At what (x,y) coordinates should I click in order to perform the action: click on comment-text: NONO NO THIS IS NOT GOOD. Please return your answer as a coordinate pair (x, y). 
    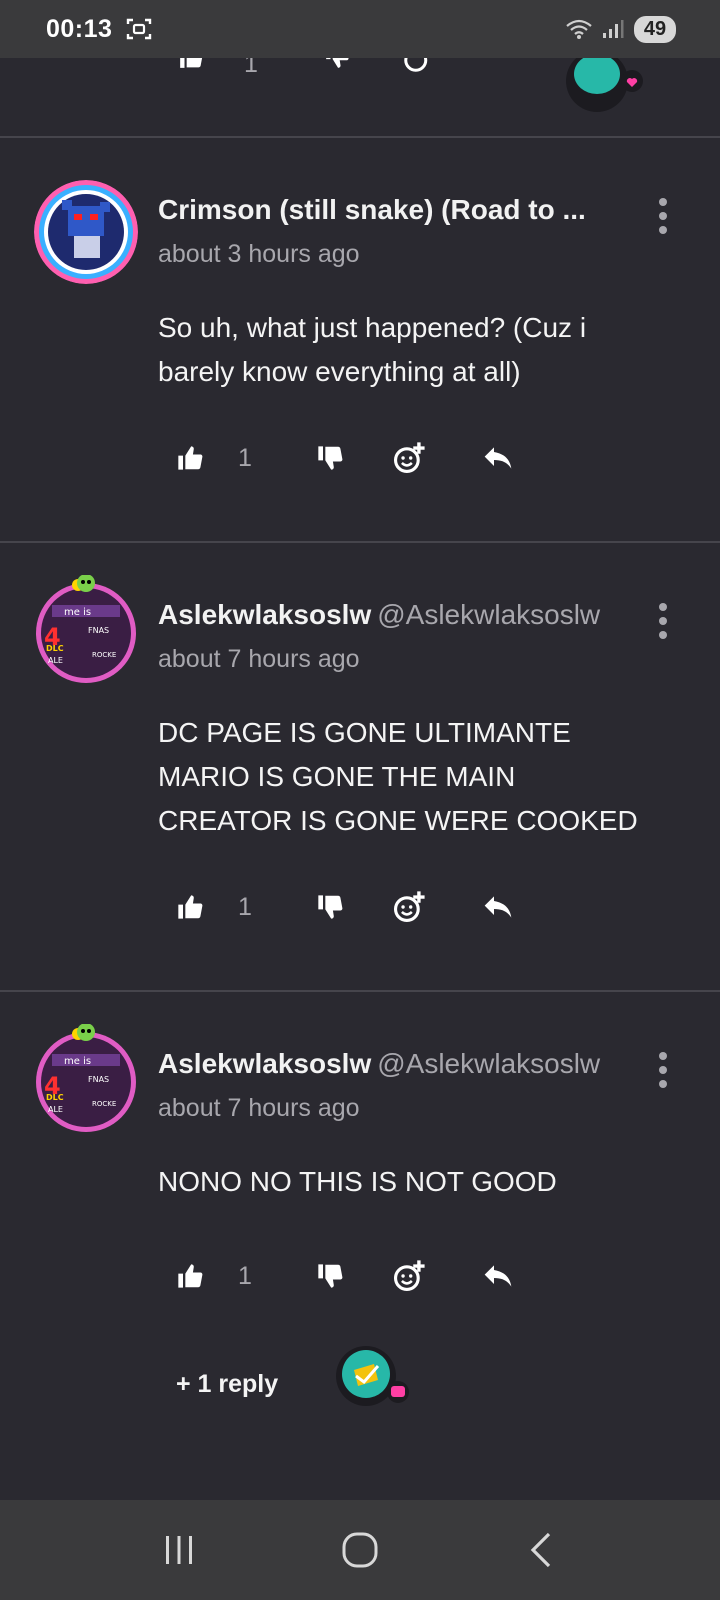
    Looking at the image, I should click on (357, 1181).